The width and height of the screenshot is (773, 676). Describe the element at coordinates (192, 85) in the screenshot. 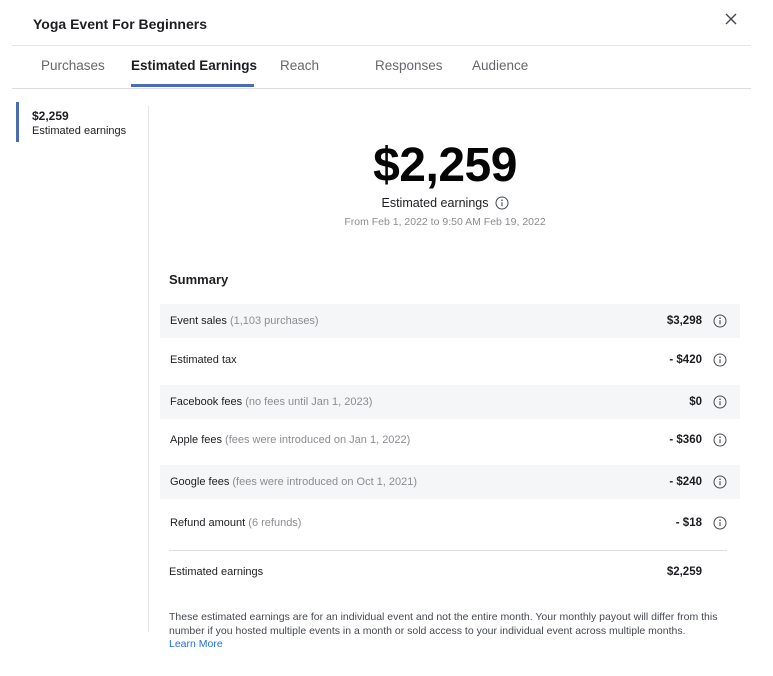

I see `active-tab-indicator` at that location.